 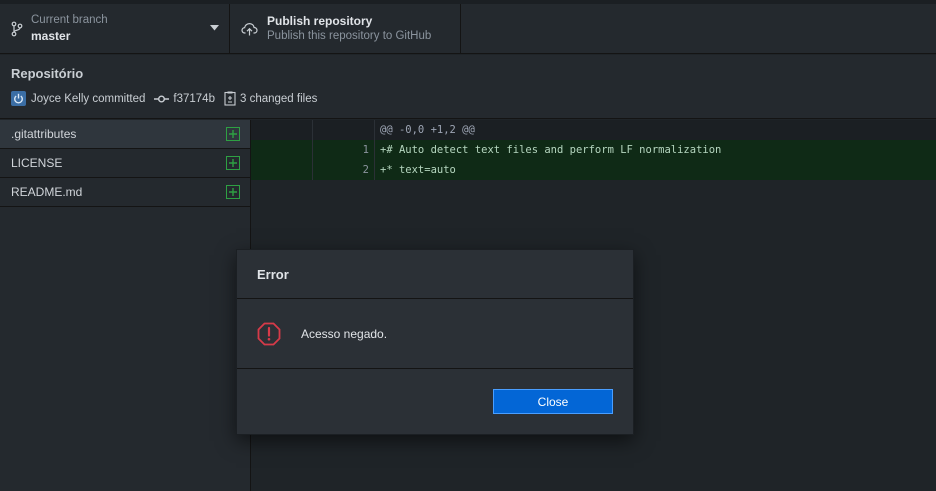 What do you see at coordinates (69, 20) in the screenshot?
I see `branch-caption: Current branch` at bounding box center [69, 20].